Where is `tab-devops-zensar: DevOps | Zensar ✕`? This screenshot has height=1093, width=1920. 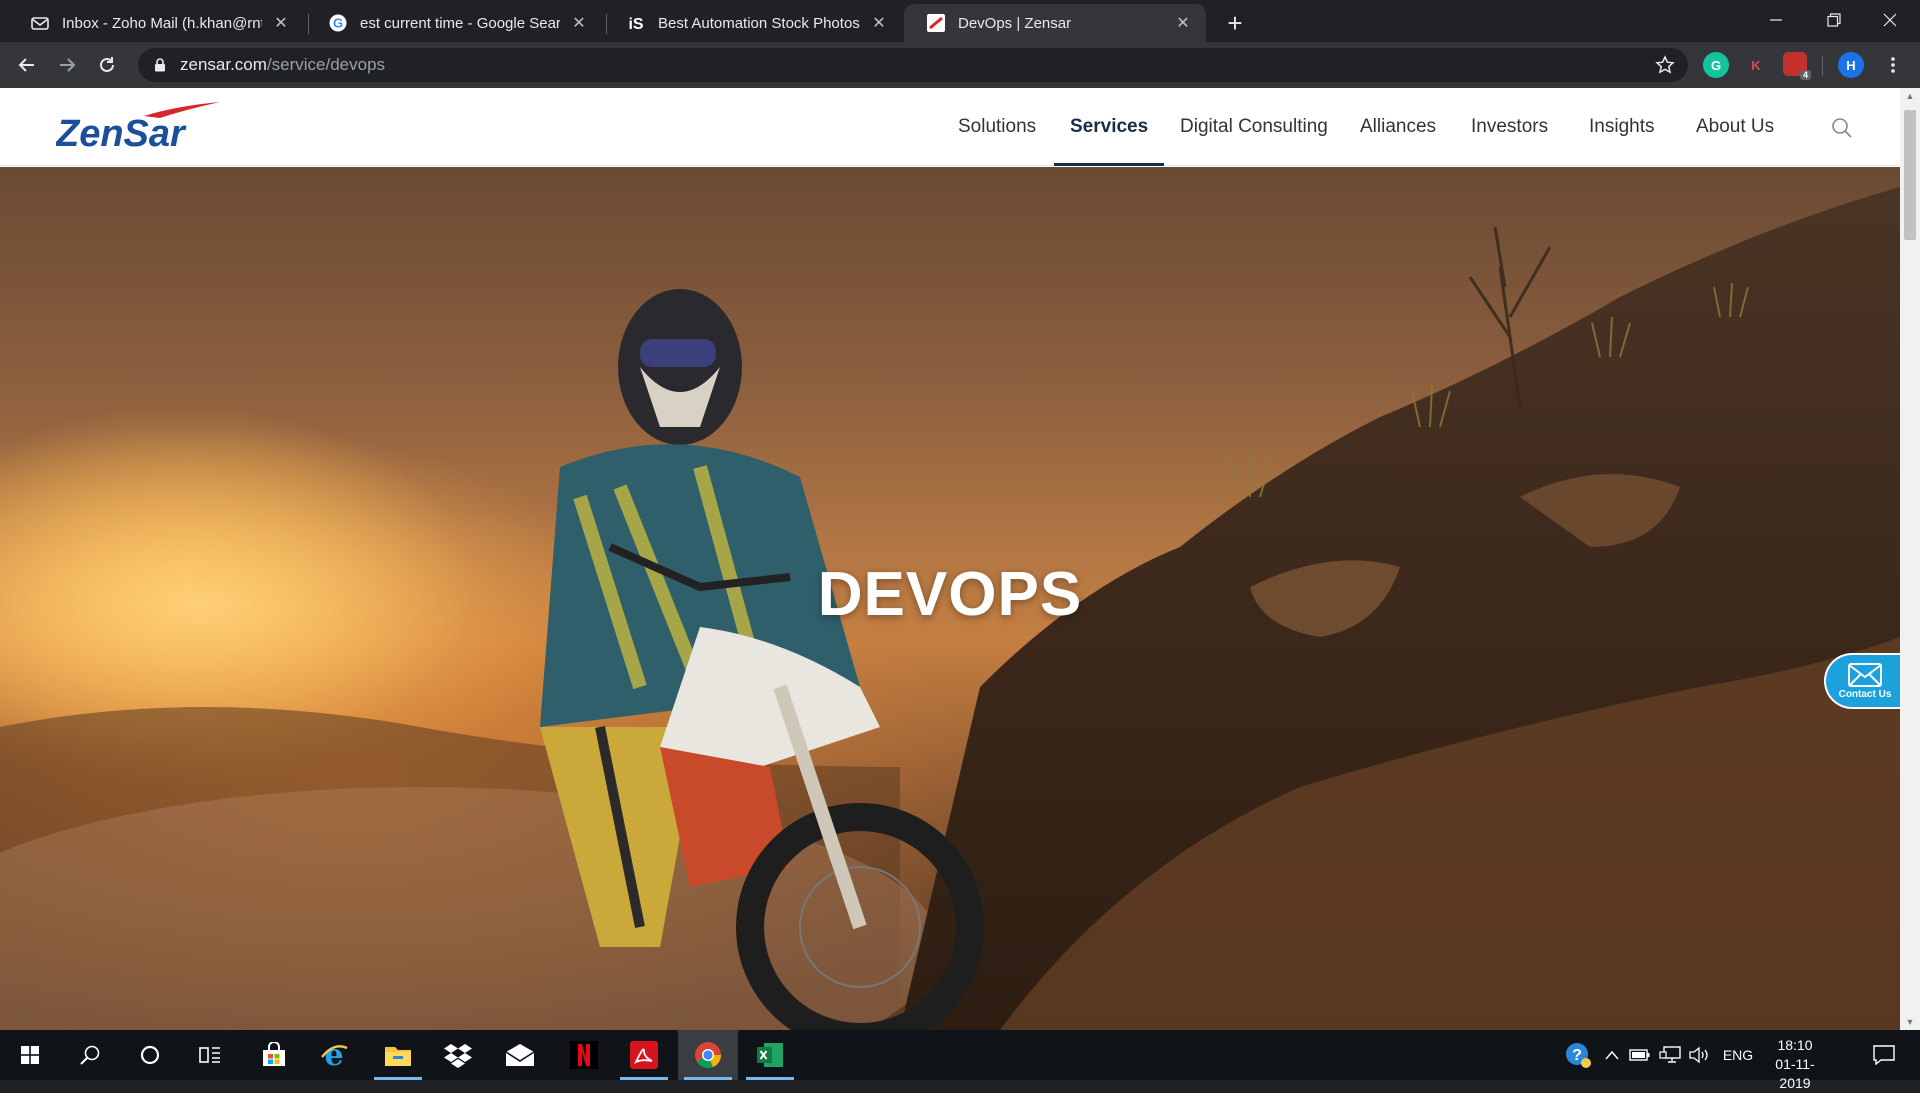 tab-devops-zensar: DevOps | Zensar ✕ is located at coordinates (1055, 23).